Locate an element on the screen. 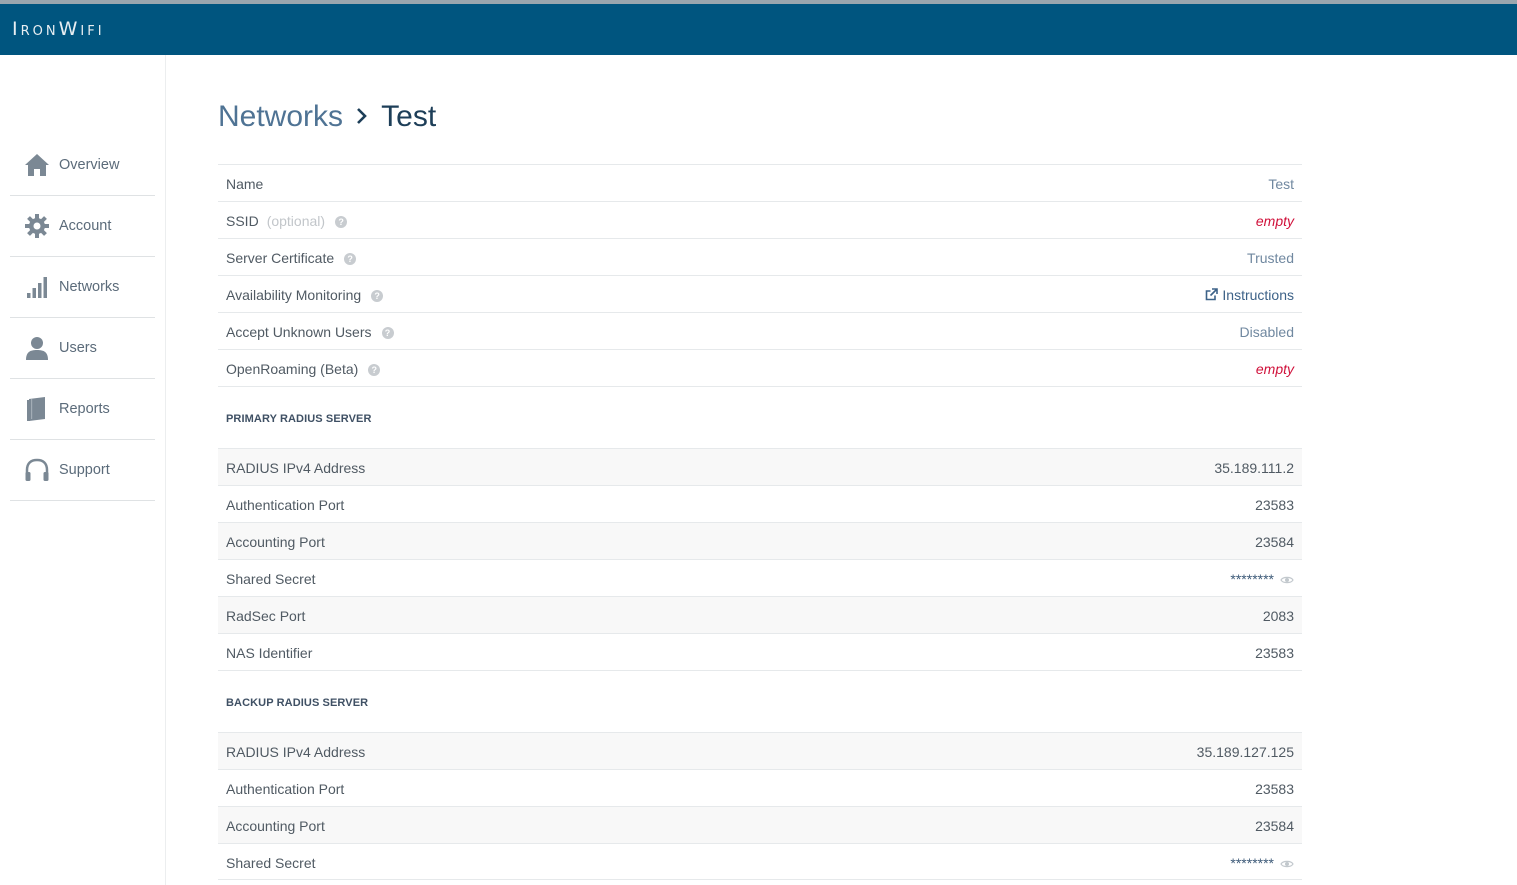 The width and height of the screenshot is (1517, 885). setting-label-wrap: Server Certificate? is located at coordinates (291, 258).